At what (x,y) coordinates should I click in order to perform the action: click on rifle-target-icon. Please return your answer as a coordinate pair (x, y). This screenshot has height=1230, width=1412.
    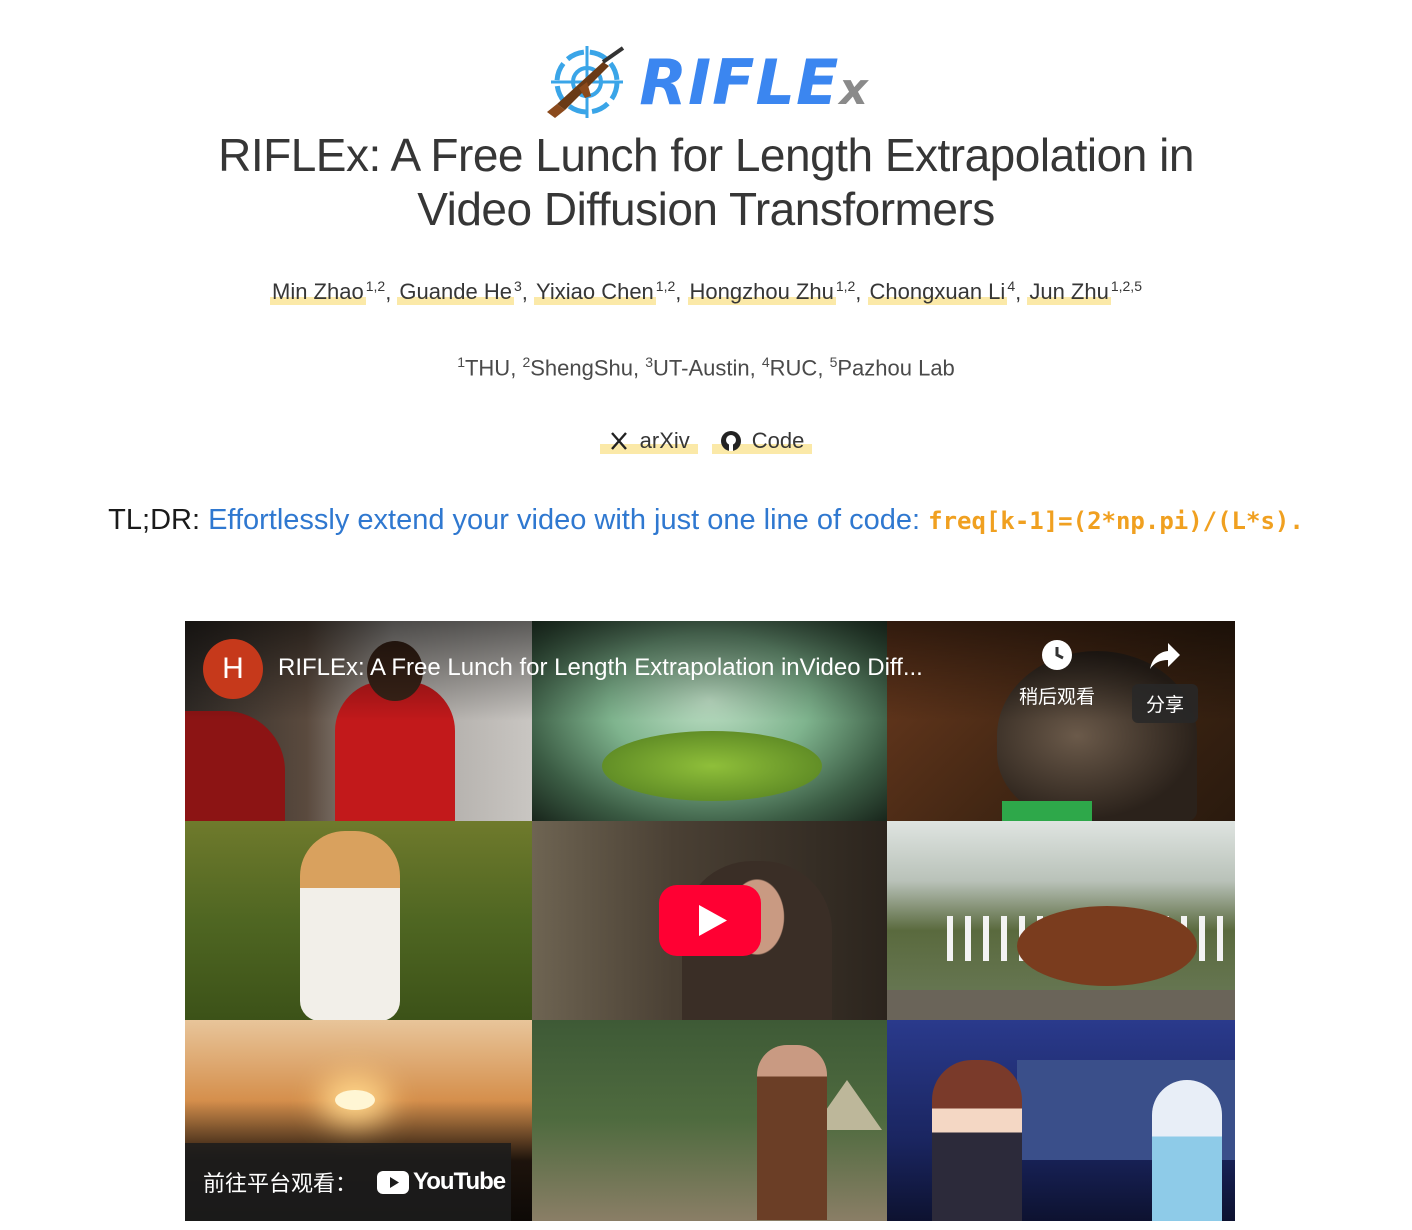
    Looking at the image, I should click on (586, 82).